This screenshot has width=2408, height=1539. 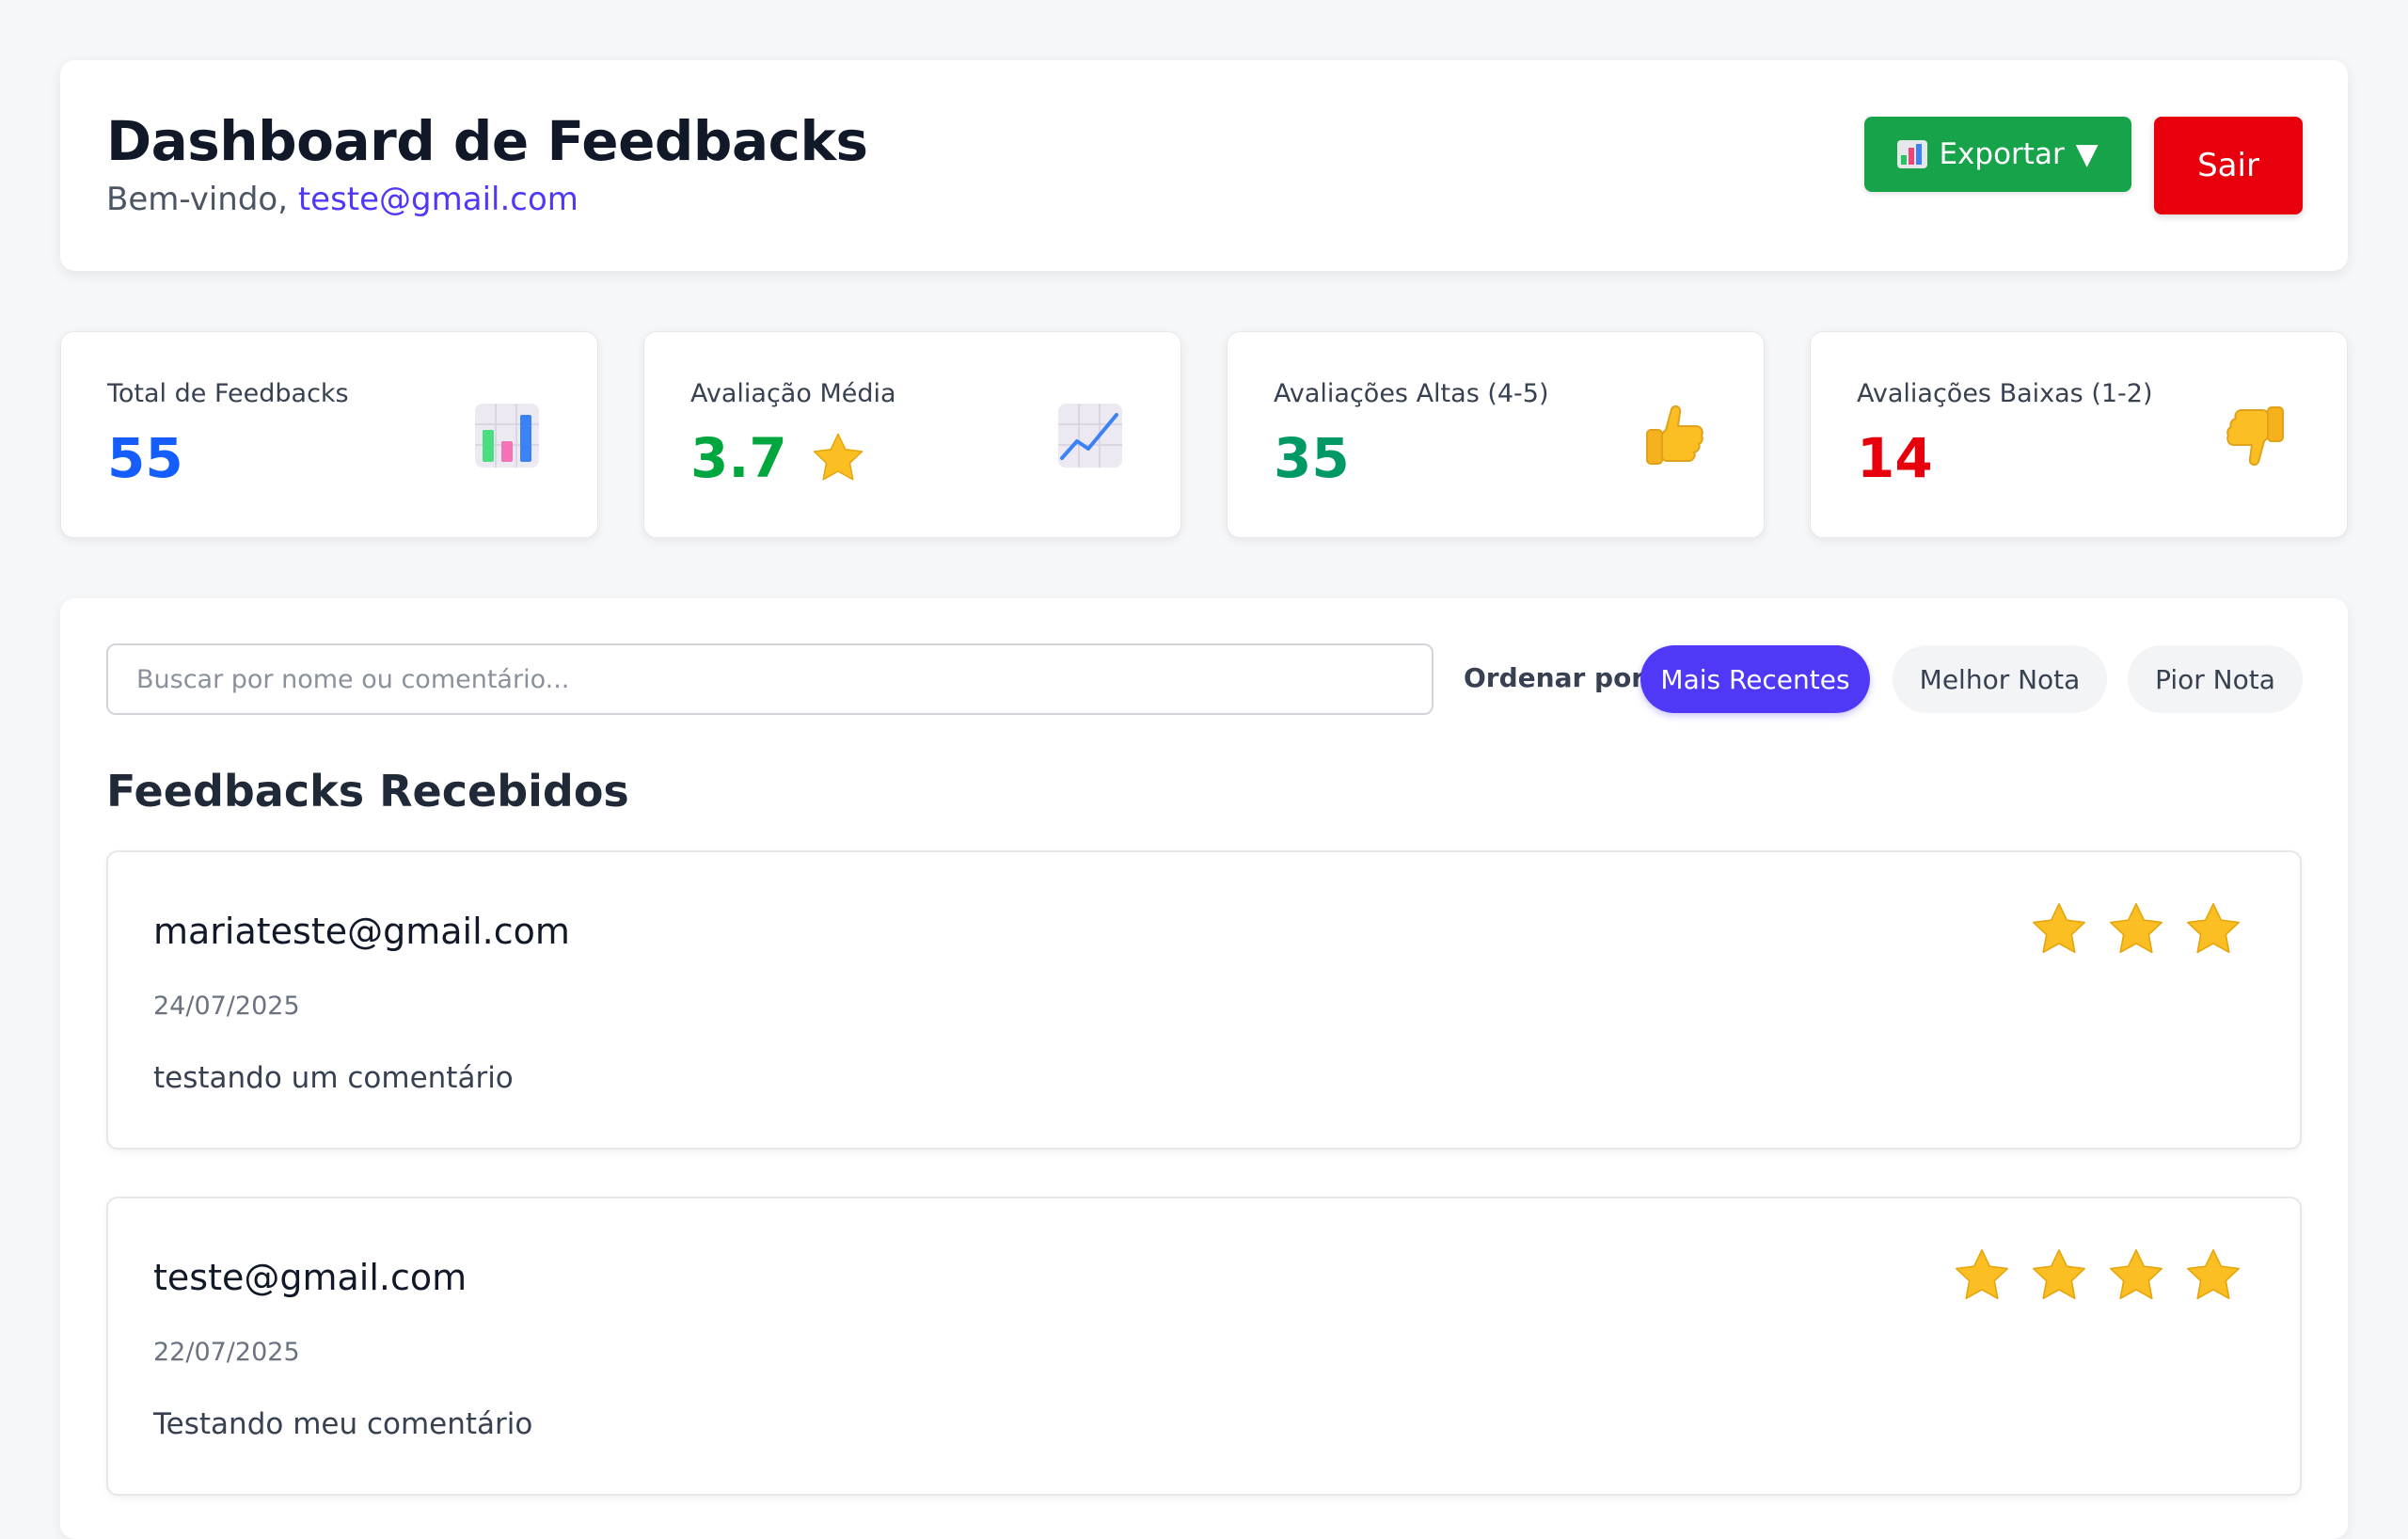 What do you see at coordinates (1674, 435) in the screenshot?
I see `thumbs-up-icon` at bounding box center [1674, 435].